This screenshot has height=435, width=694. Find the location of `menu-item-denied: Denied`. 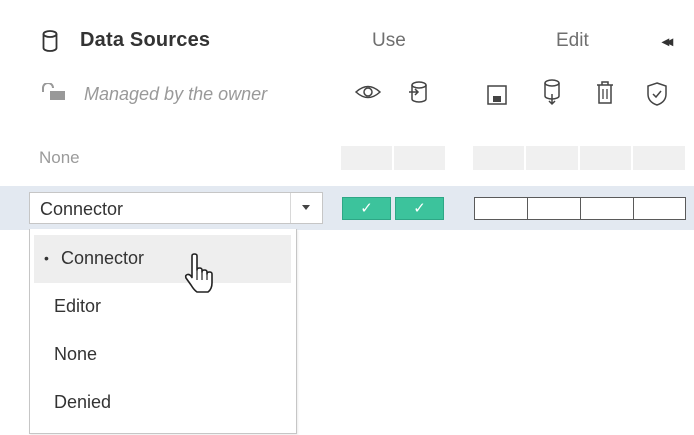

menu-item-denied: Denied is located at coordinates (163, 403).